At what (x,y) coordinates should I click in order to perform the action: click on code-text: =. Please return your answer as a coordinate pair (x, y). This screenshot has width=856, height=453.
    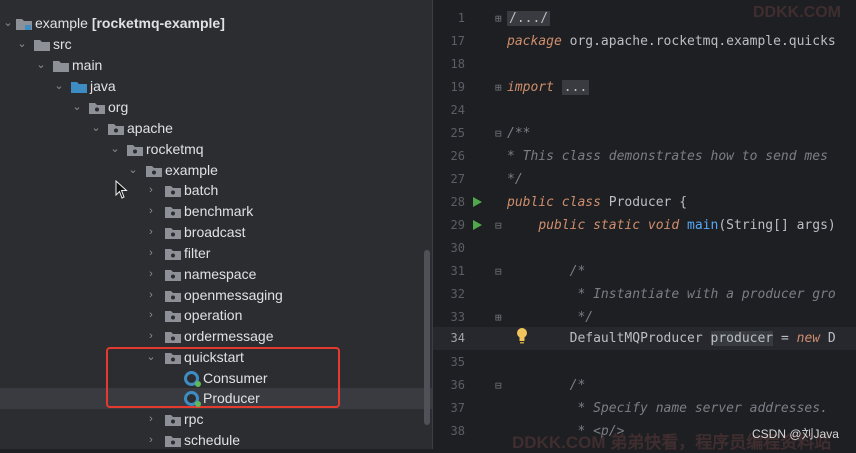
    Looking at the image, I should click on (785, 338).